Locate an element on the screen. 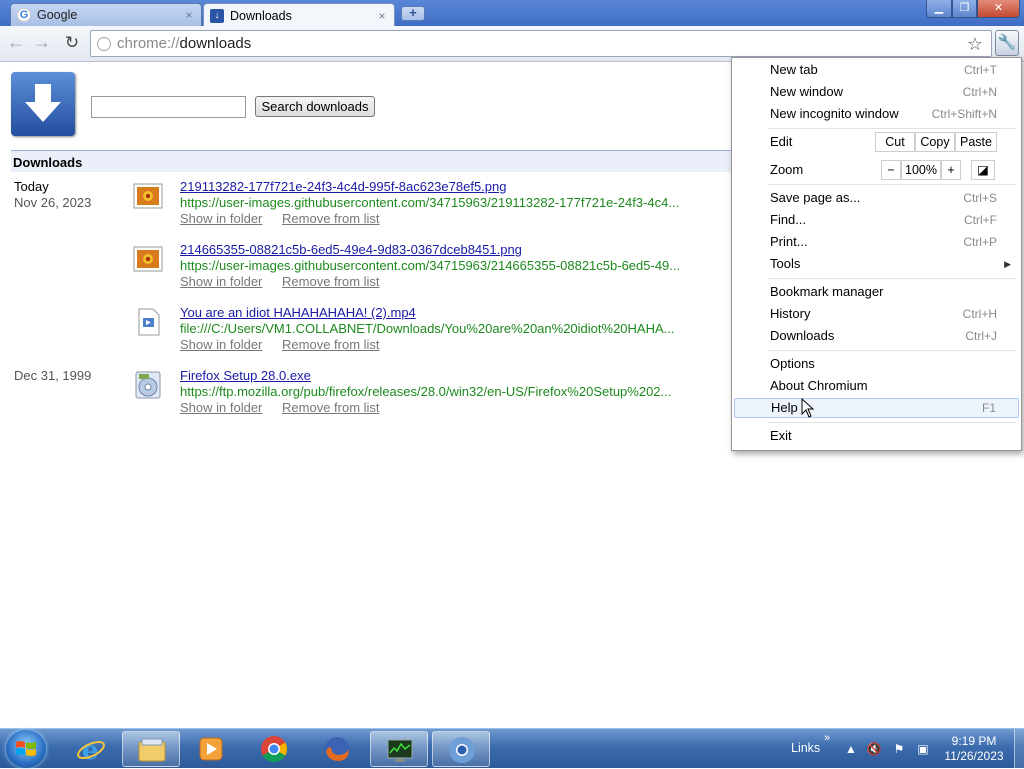 This screenshot has width=1024, height=769. zoom-in-button: + is located at coordinates (951, 170).